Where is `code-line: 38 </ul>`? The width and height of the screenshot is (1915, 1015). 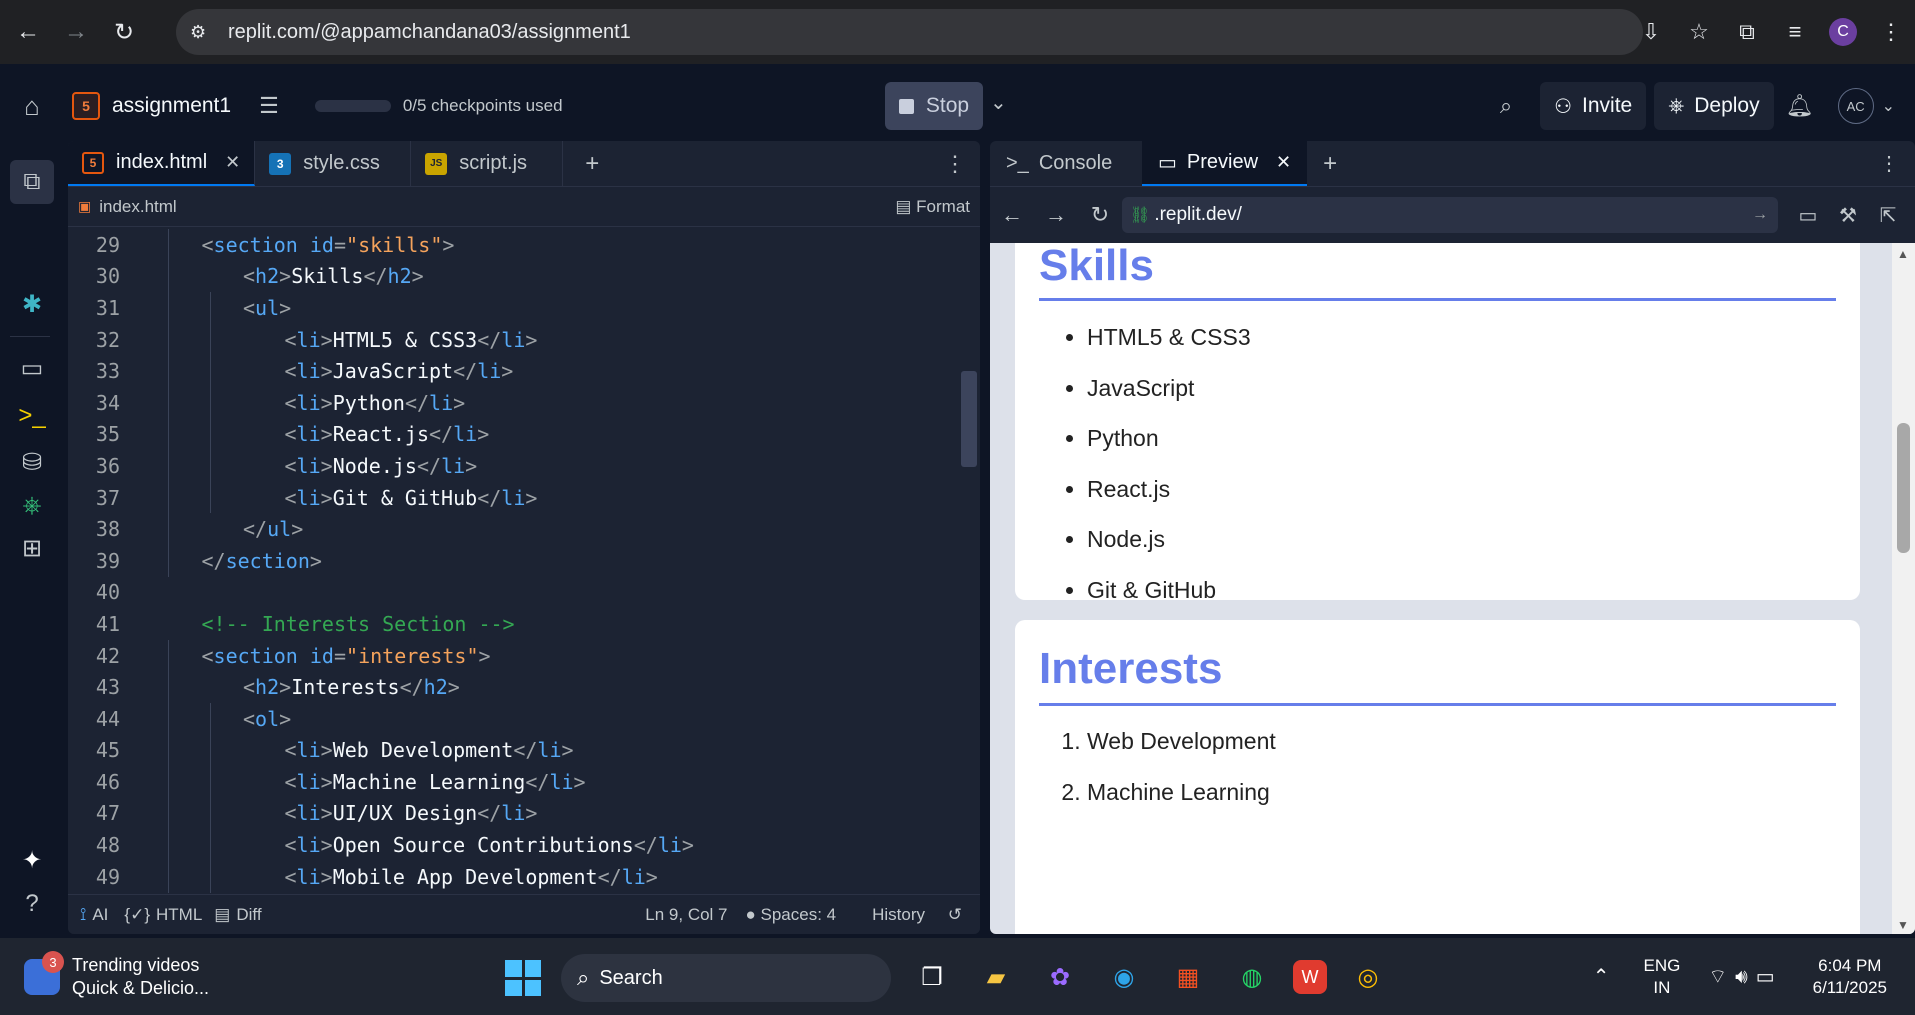 code-line: 38 </ul> is located at coordinates (513, 529).